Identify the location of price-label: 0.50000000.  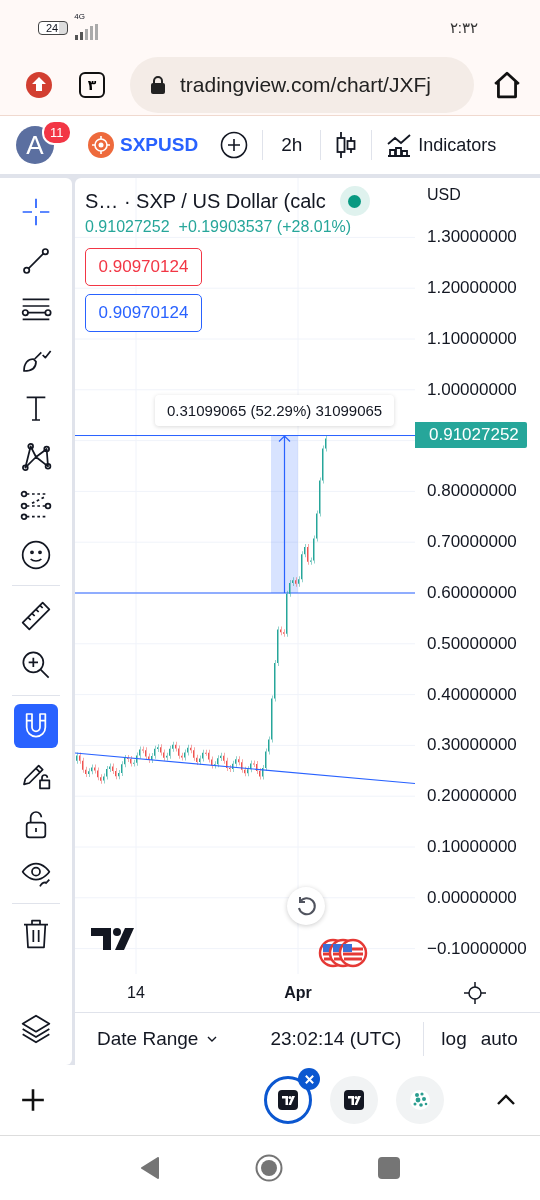
(471, 643).